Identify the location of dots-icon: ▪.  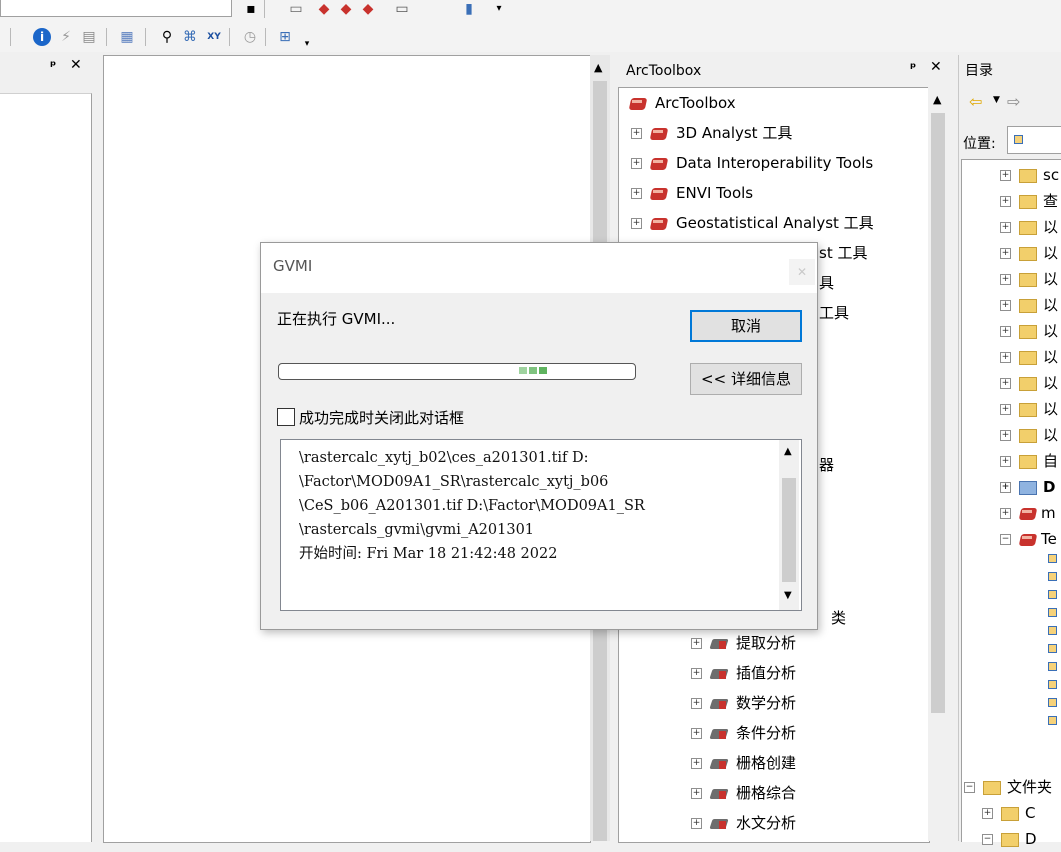
(251, 9).